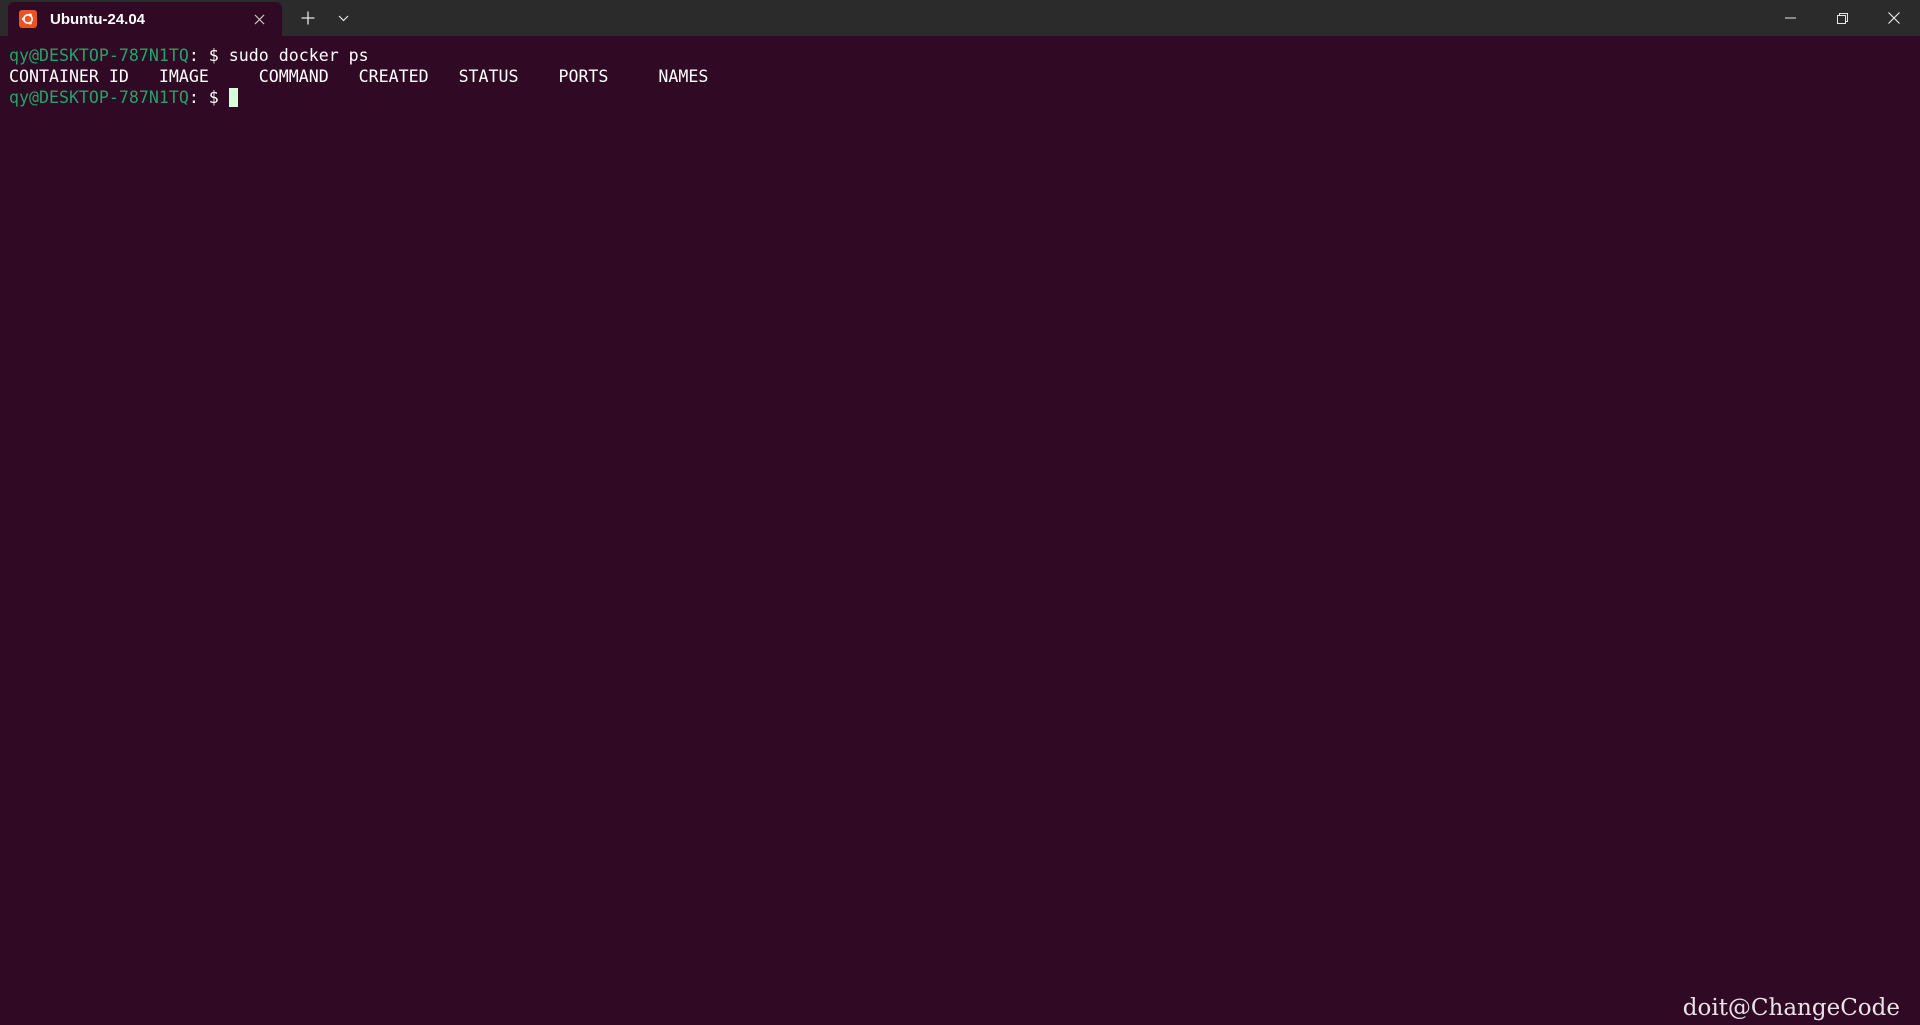  I want to click on minimize-button, so click(1790, 18).